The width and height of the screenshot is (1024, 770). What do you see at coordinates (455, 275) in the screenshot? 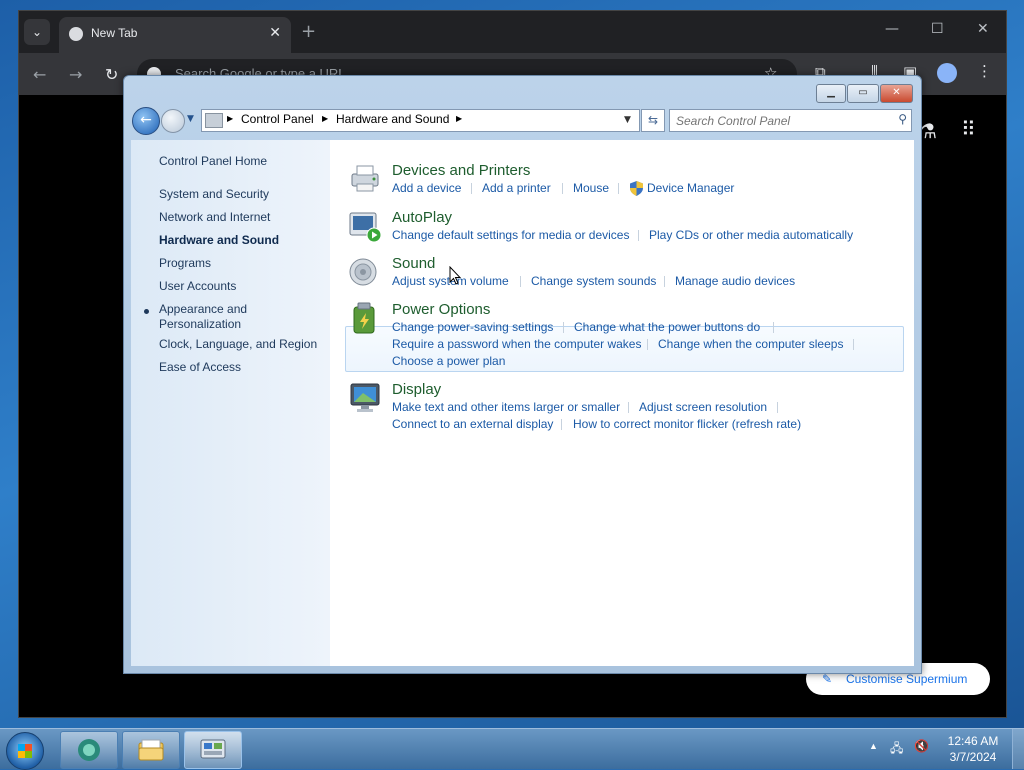
I see `mouse-cursor-icon` at bounding box center [455, 275].